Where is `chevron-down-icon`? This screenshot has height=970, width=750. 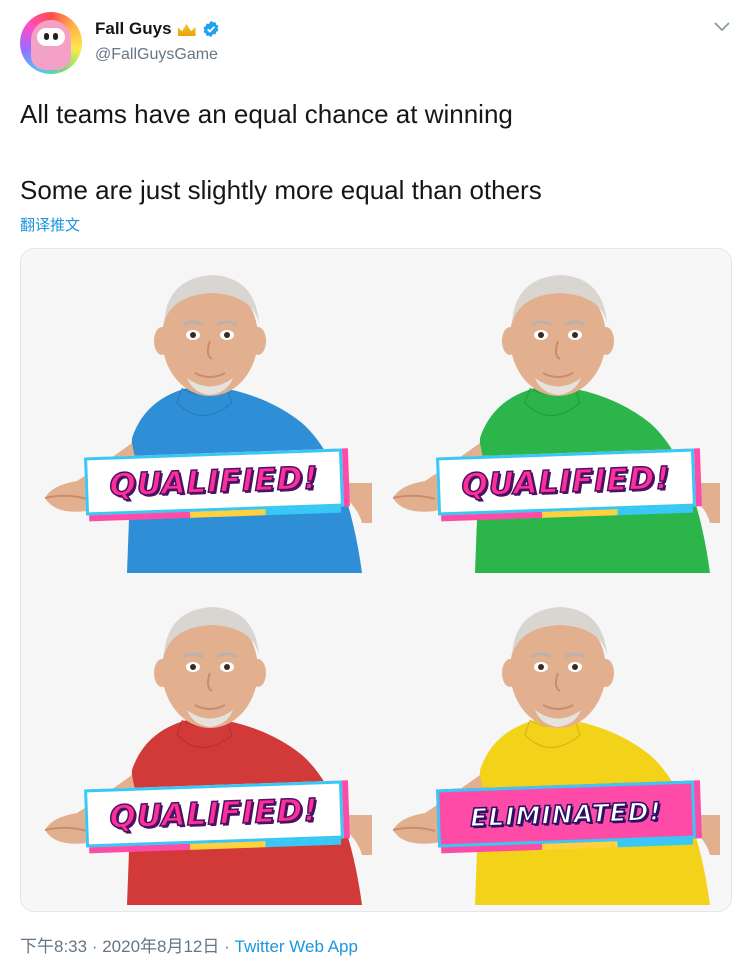 chevron-down-icon is located at coordinates (722, 27).